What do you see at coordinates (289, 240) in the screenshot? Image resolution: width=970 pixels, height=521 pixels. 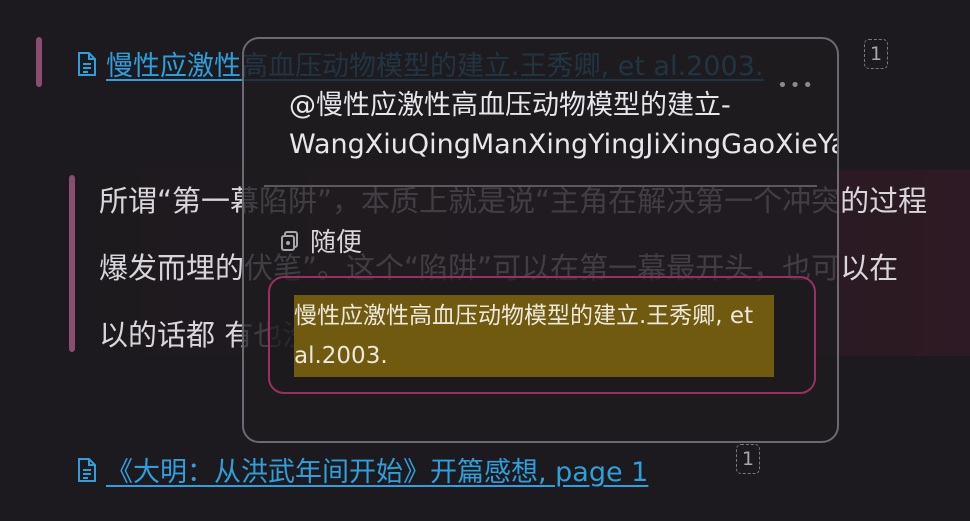 I see `tag-icon` at bounding box center [289, 240].